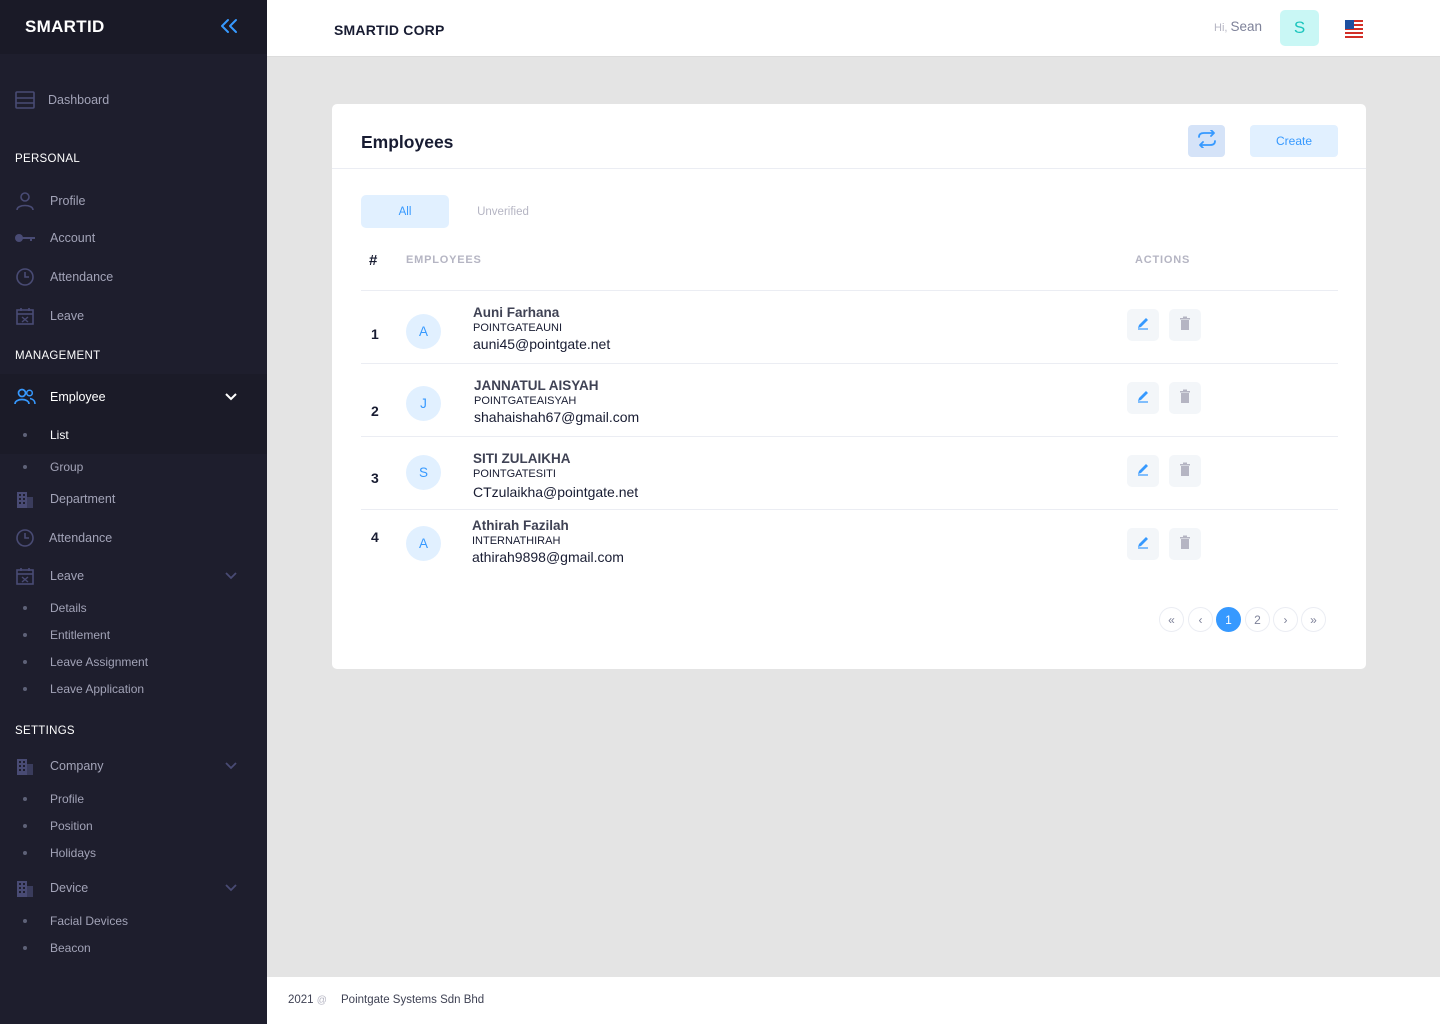 This screenshot has height=1024, width=1440. Describe the element at coordinates (133, 466) in the screenshot. I see `sidebar-subitem-group: Group` at that location.